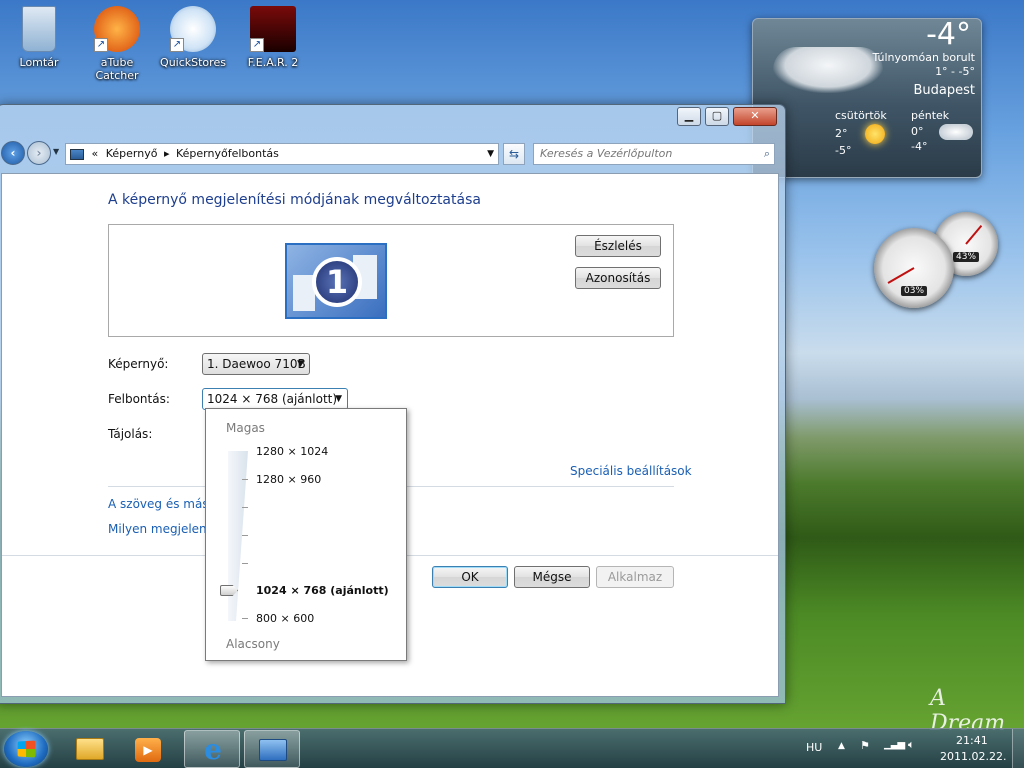  Describe the element at coordinates (1018, 748) in the screenshot. I see `show-desktop-button` at that location.